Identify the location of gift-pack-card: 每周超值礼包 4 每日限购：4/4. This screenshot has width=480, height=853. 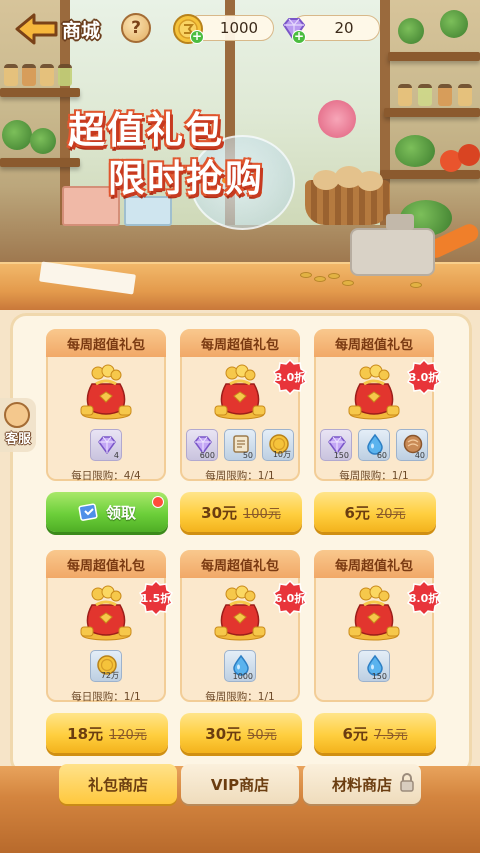
(106, 405).